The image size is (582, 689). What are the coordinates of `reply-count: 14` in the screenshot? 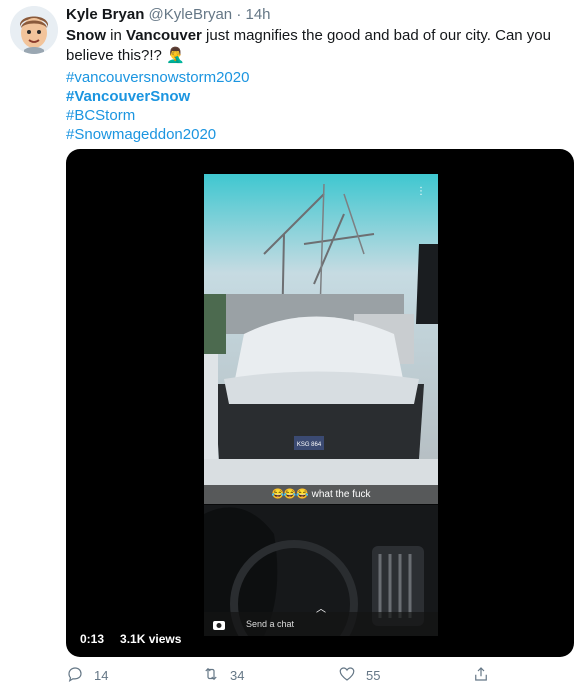 It's located at (101, 675).